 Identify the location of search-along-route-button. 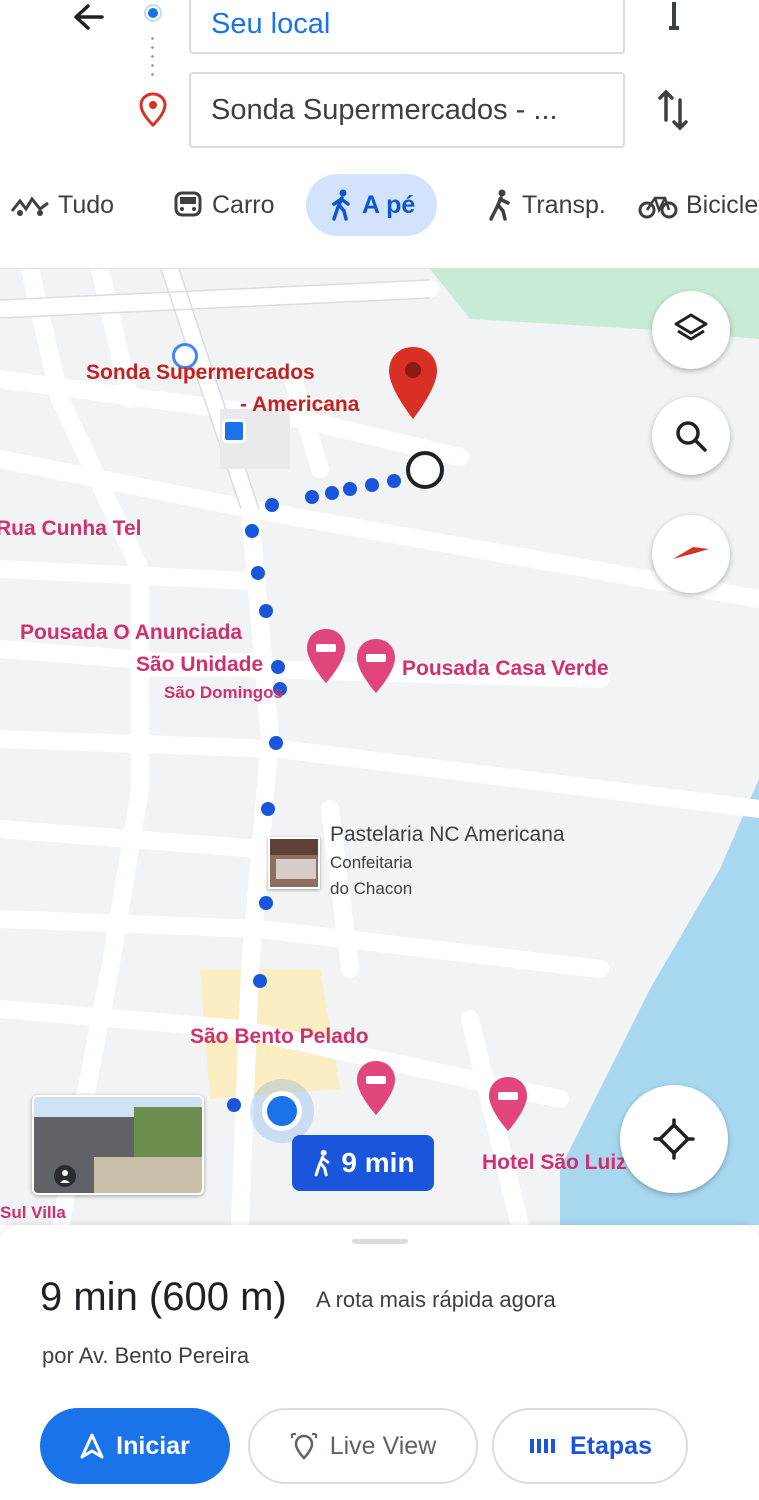
(691, 436).